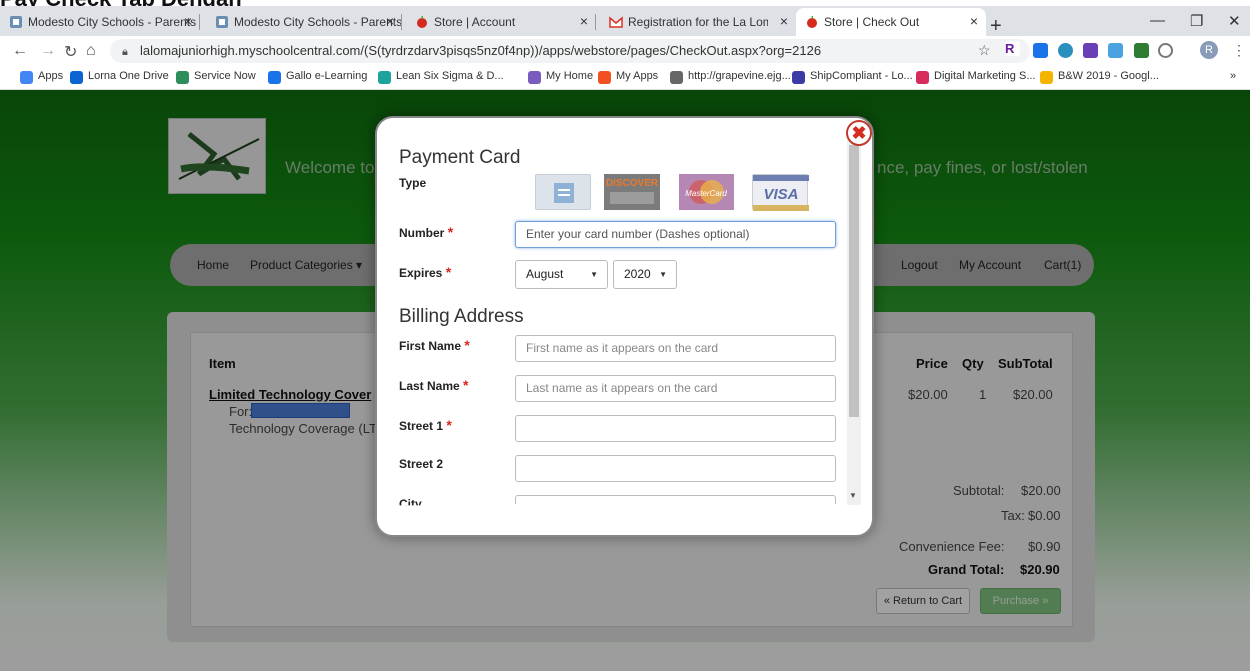 Image resolution: width=1250 pixels, height=671 pixels. Describe the element at coordinates (854, 281) in the screenshot. I see `modal-scrollbar-thumb` at that location.